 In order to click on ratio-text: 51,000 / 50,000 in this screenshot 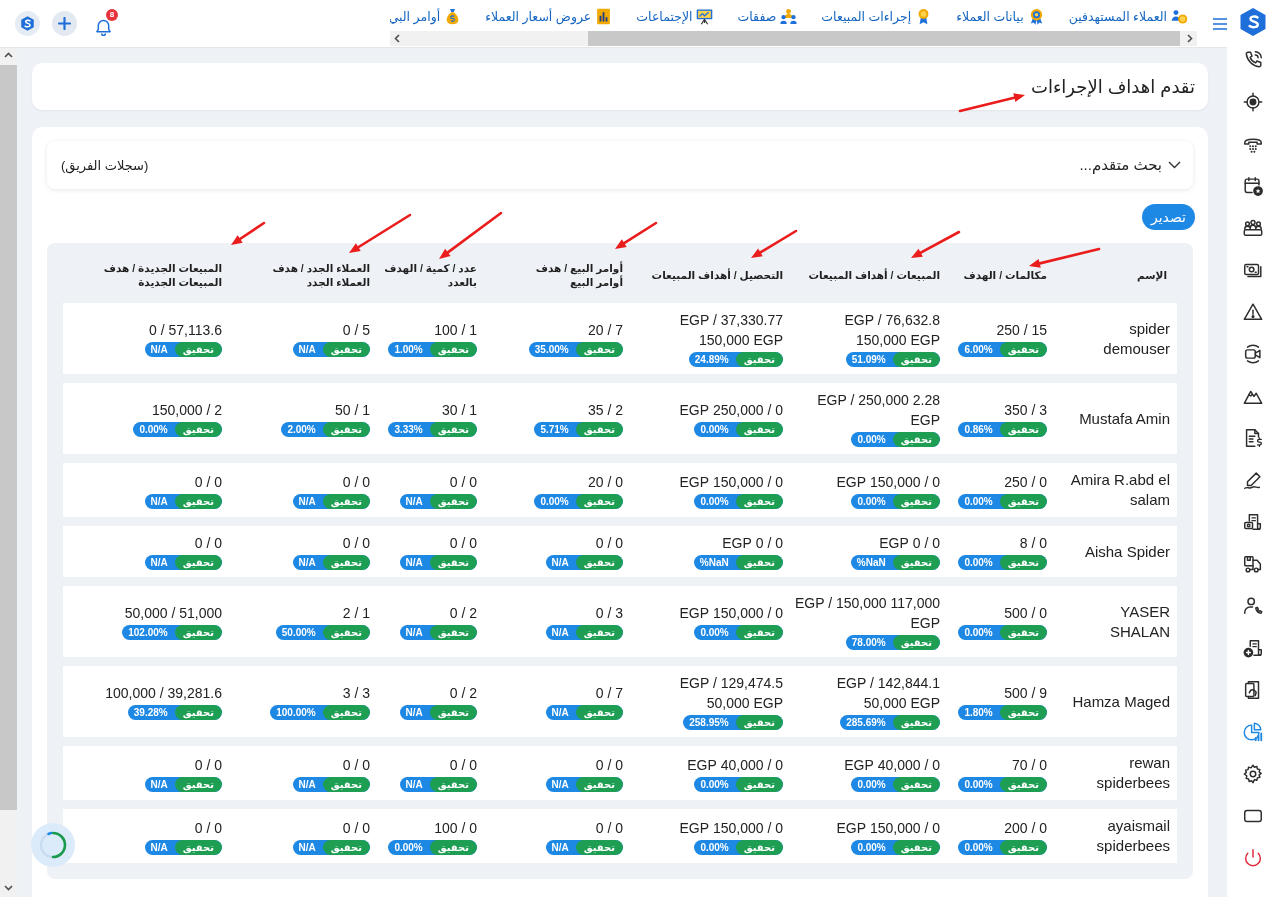, I will do `click(173, 613)`.